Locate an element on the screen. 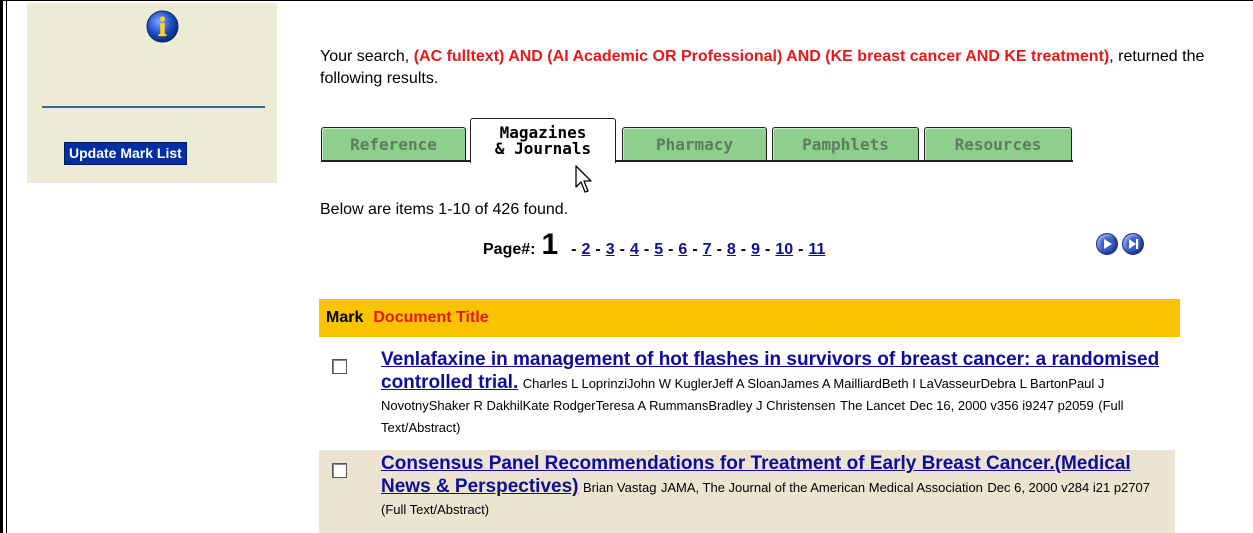 The width and height of the screenshot is (1253, 533). items-found-text: Below are items 1-10 of 426 found. is located at coordinates (444, 209).